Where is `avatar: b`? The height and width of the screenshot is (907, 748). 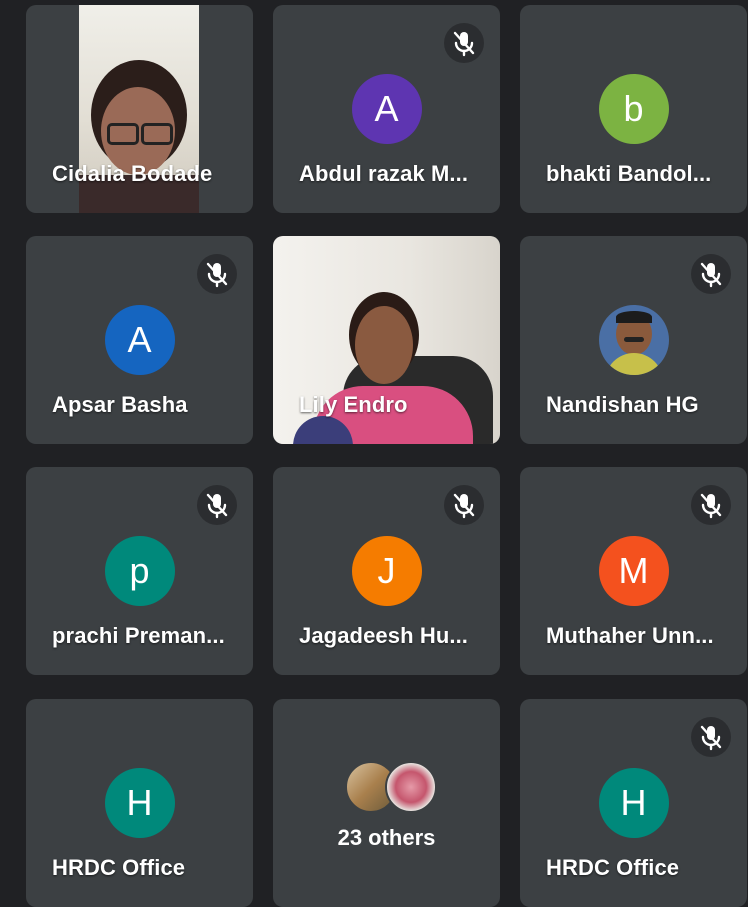
avatar: b is located at coordinates (633, 109).